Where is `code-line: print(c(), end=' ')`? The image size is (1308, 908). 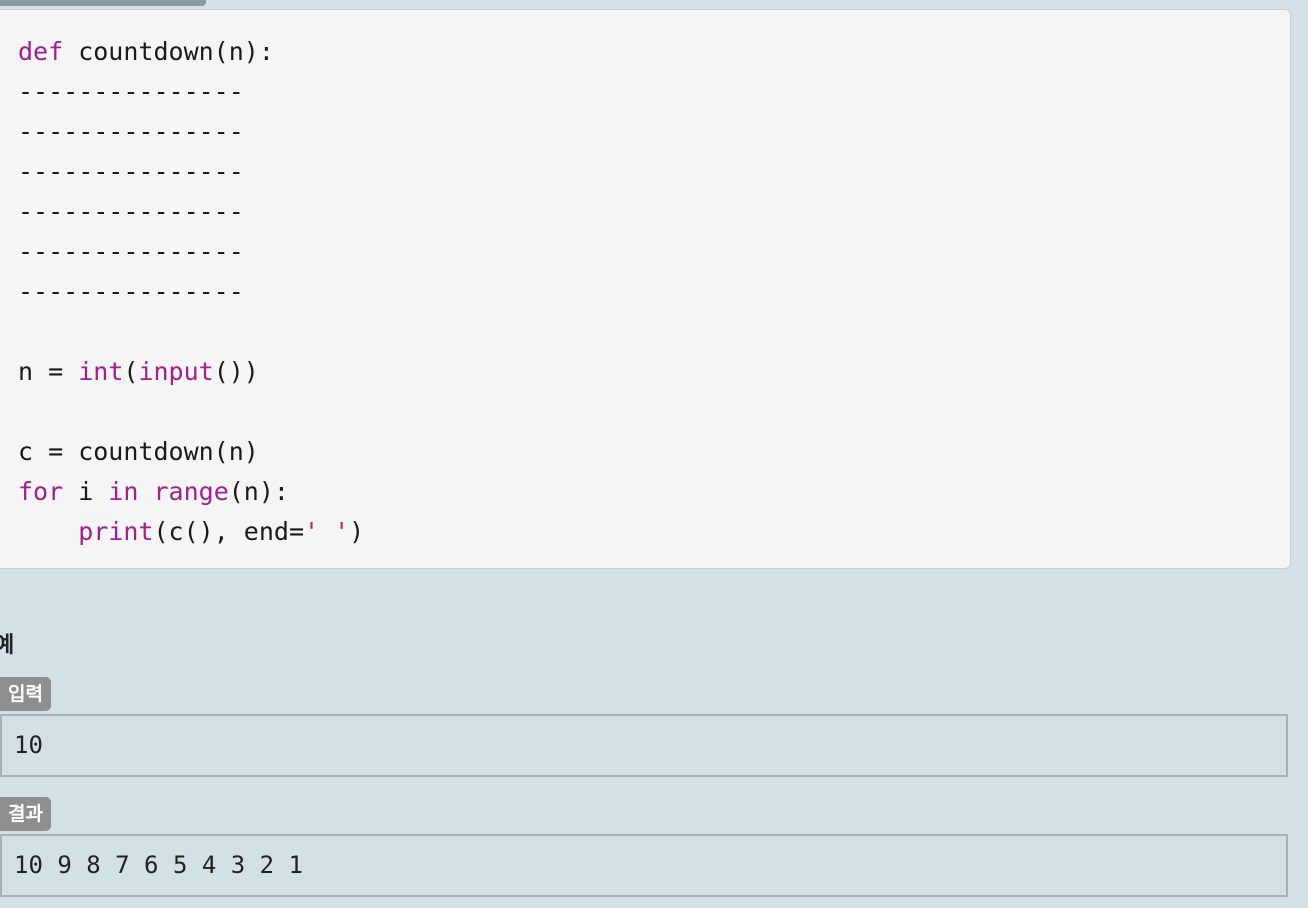 code-line: print(c(), end=' ') is located at coordinates (191, 531).